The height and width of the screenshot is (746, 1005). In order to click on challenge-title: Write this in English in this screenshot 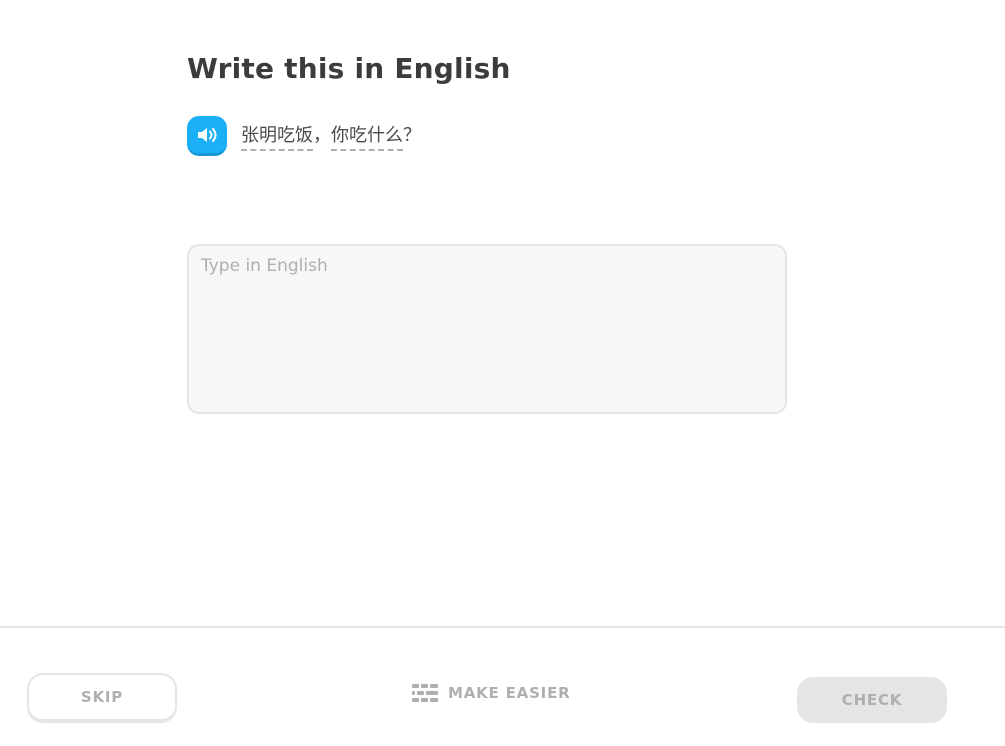, I will do `click(349, 68)`.